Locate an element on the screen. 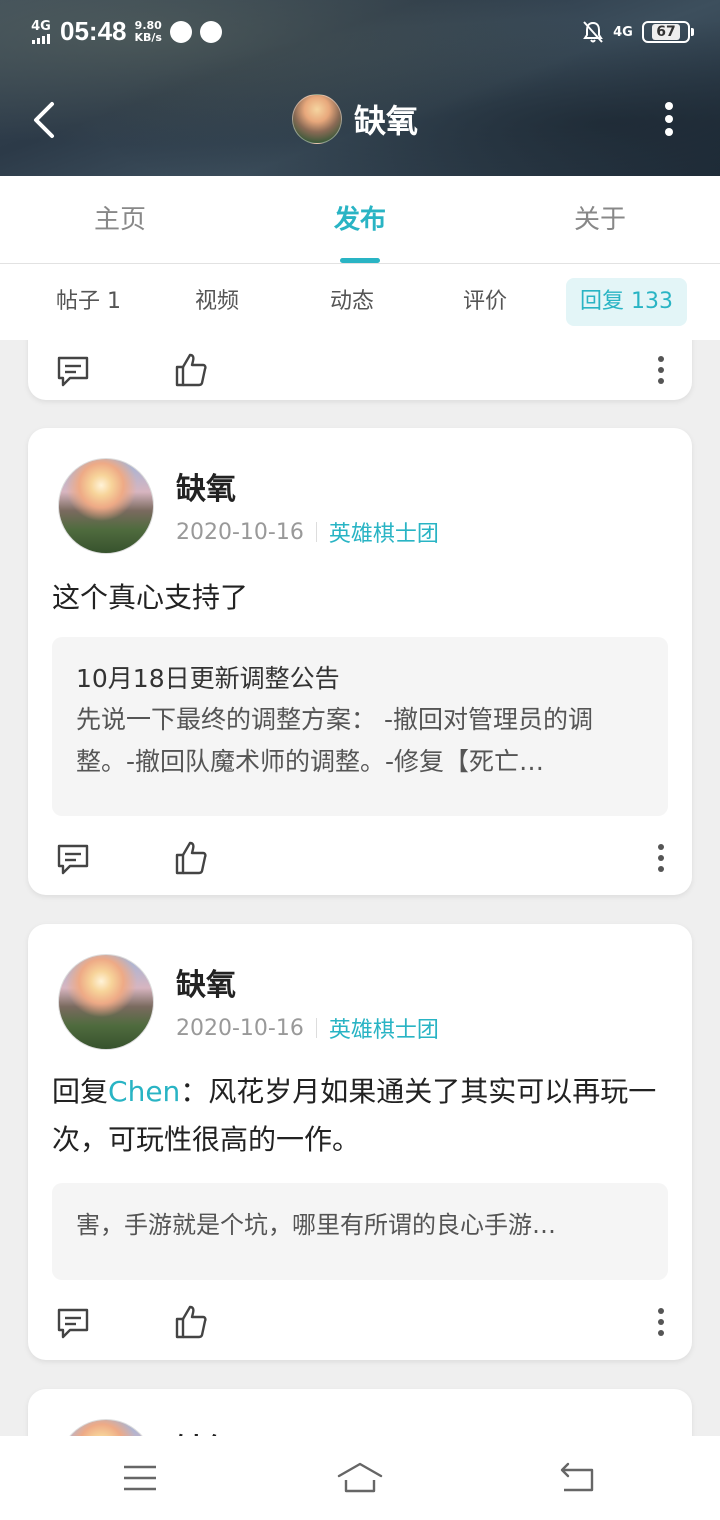 The width and height of the screenshot is (720, 1520). clock: 05:48 is located at coordinates (93, 31).